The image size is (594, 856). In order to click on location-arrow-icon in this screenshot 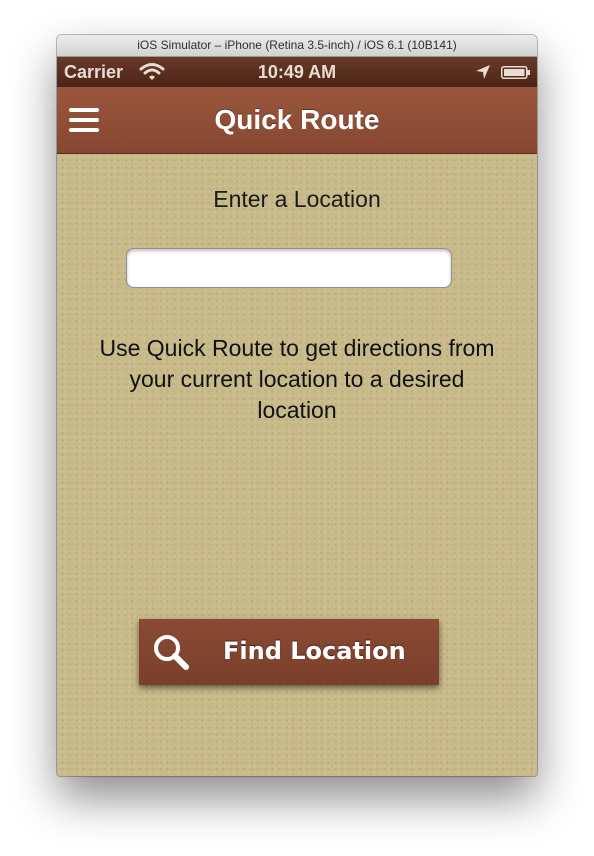, I will do `click(483, 72)`.